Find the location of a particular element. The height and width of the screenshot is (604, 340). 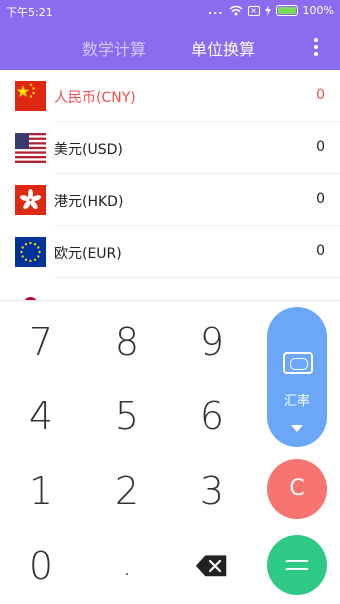

tab-unit-conversion: 单位换算 is located at coordinates (223, 48).